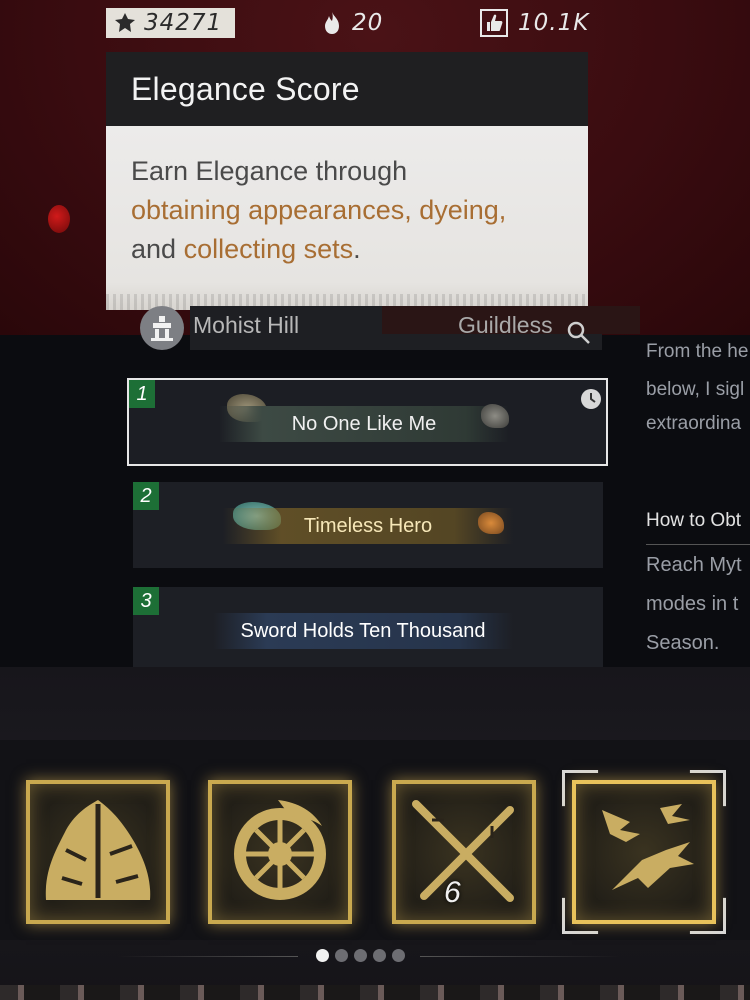 The width and height of the screenshot is (750, 1000). I want to click on obtain-text: modes in t, so click(692, 604).